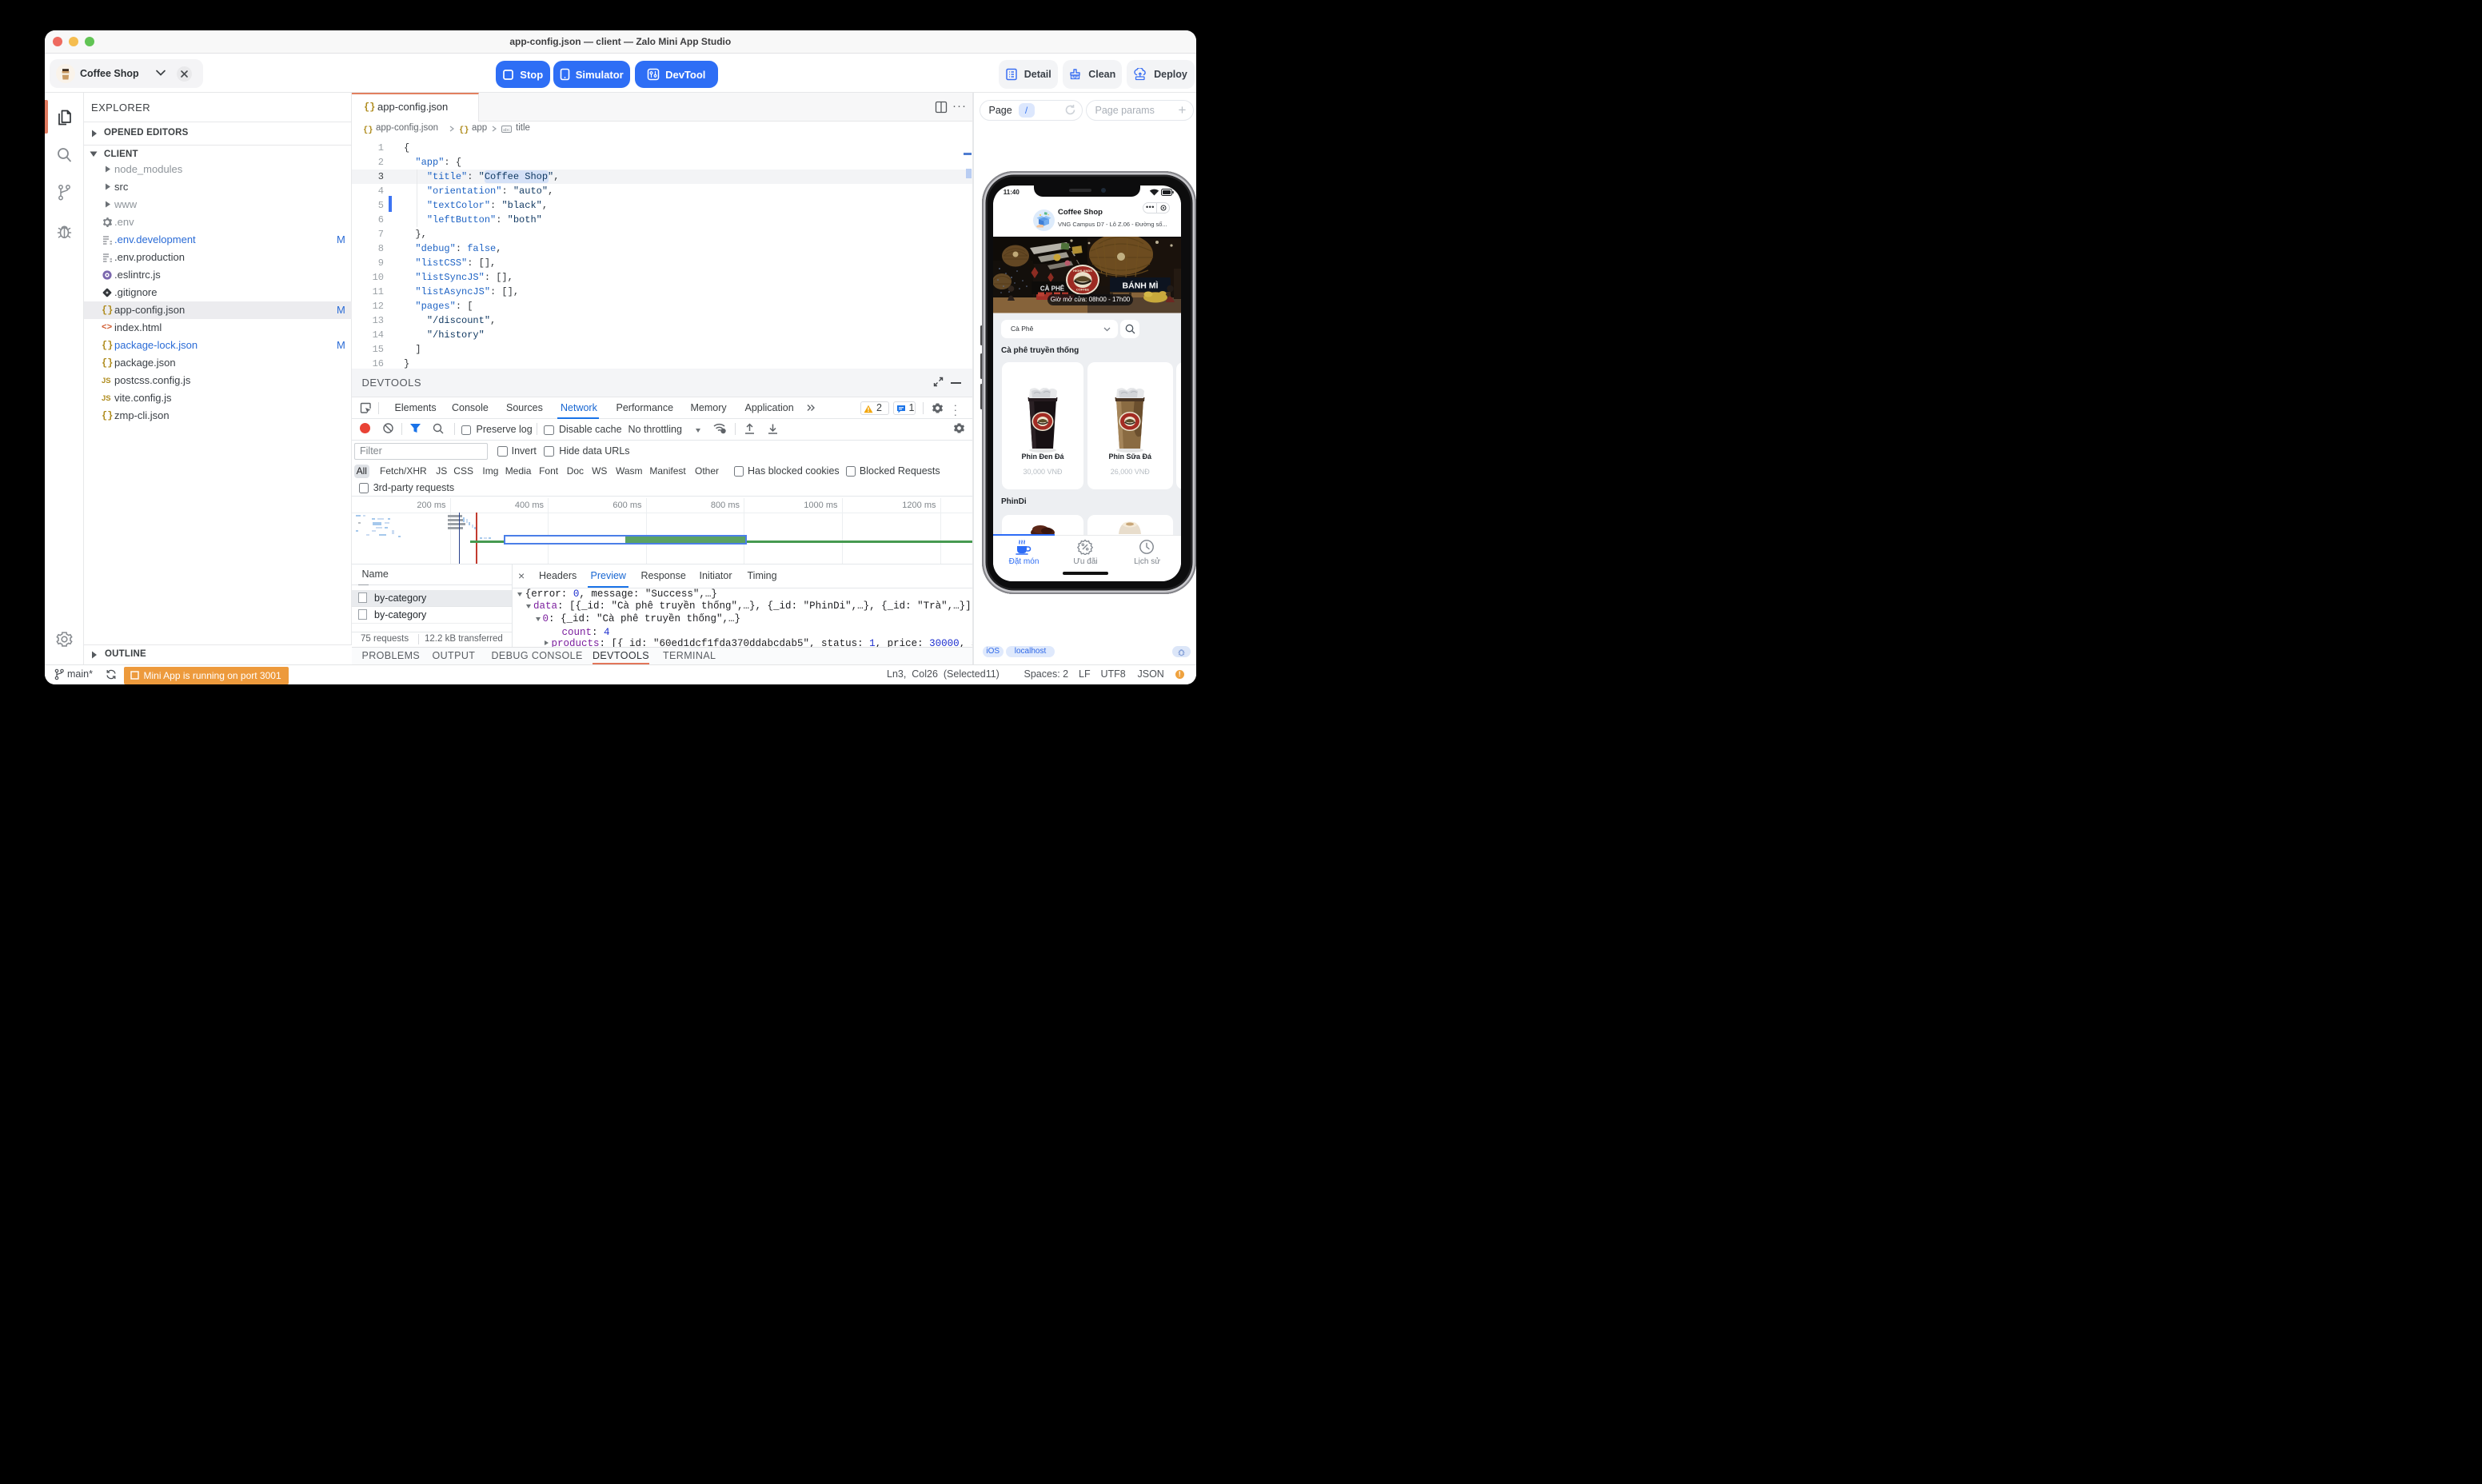 This screenshot has width=2482, height=1484. I want to click on svg-text: abc, so click(506, 130).